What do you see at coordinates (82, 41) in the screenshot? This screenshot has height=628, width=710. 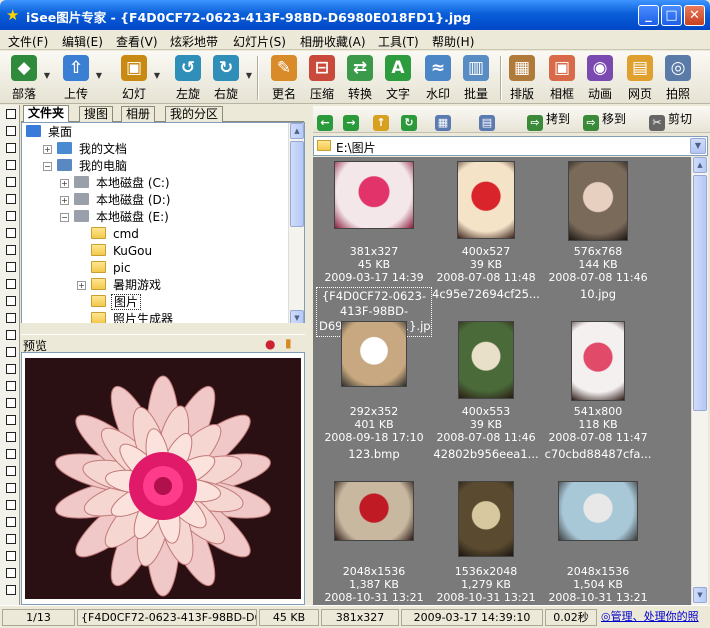 I see `menu-item-1: 编辑(E)` at bounding box center [82, 41].